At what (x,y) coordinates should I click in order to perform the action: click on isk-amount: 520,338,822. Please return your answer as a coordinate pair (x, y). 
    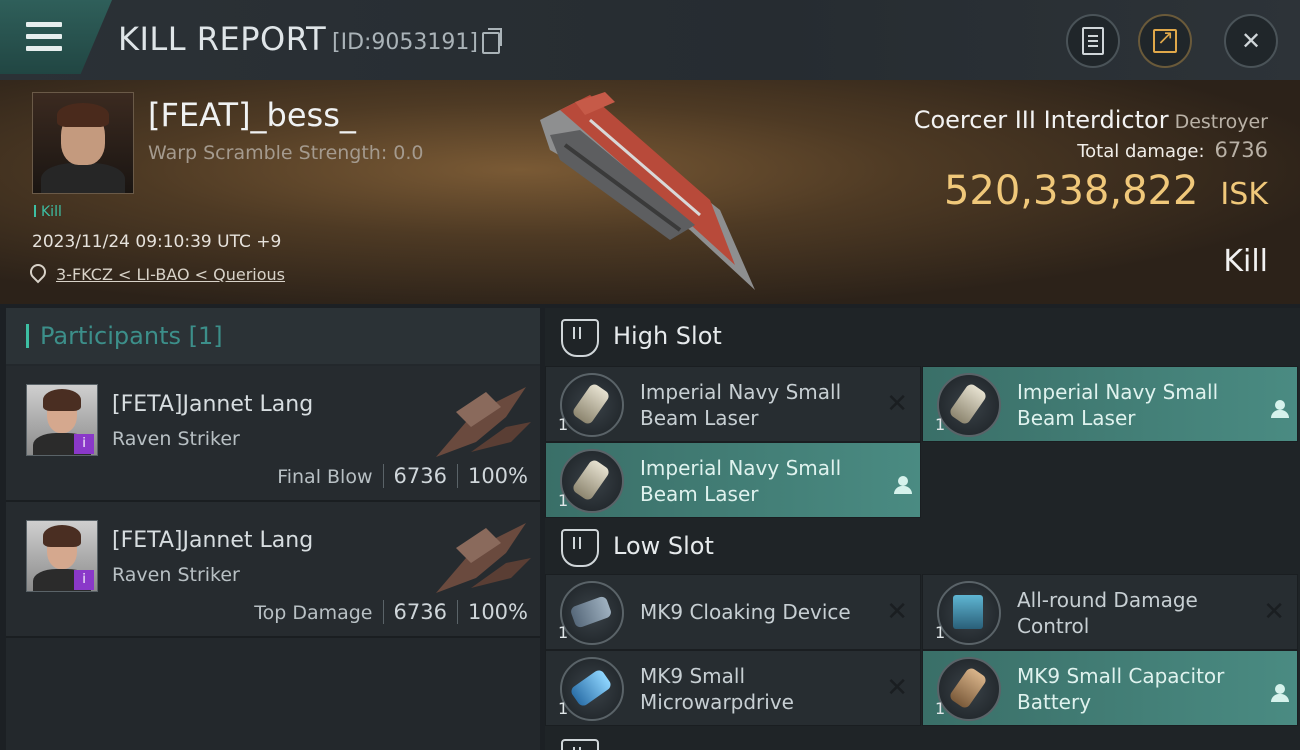
    Looking at the image, I should click on (1071, 191).